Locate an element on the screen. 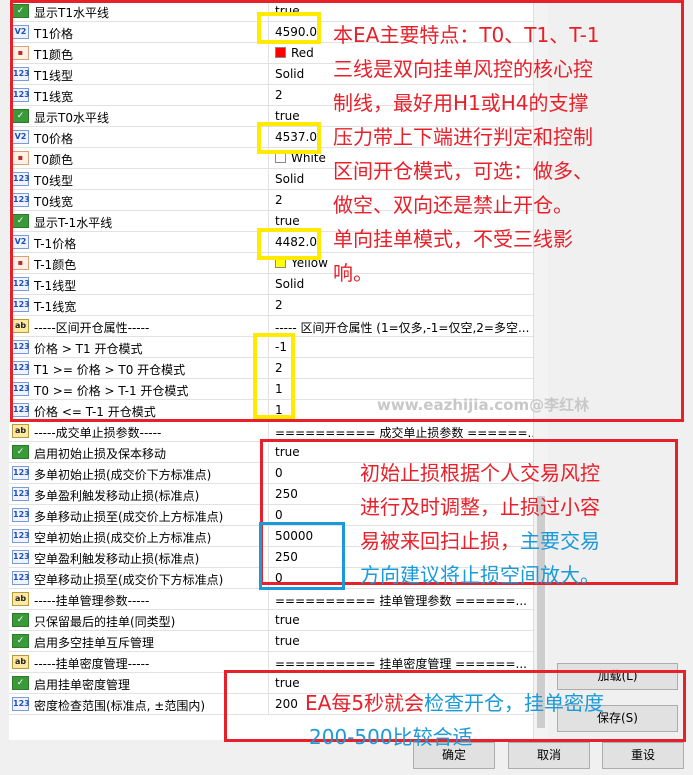 This screenshot has height=775, width=693. param-name-cell: ✓ 启用多空挂单互斥管理 is located at coordinates (139, 641).